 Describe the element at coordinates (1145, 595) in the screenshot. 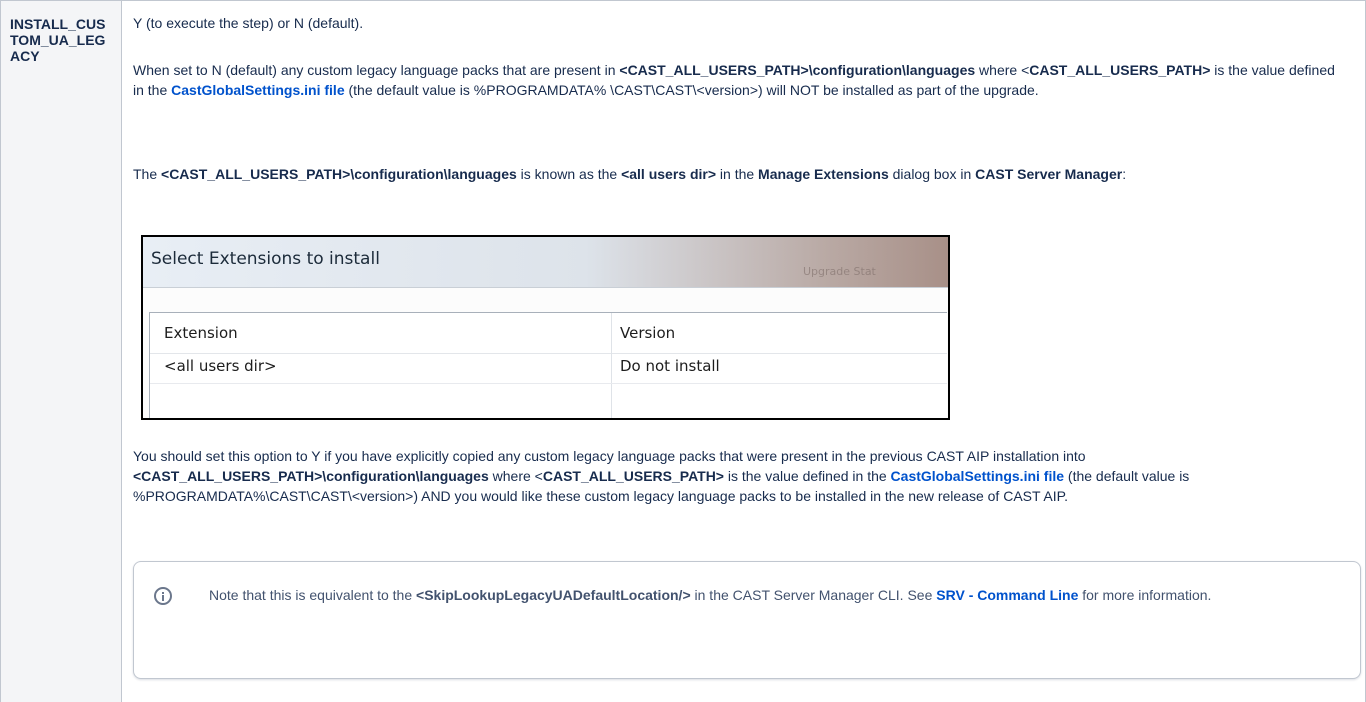

I see `text-run: for more information.` at that location.